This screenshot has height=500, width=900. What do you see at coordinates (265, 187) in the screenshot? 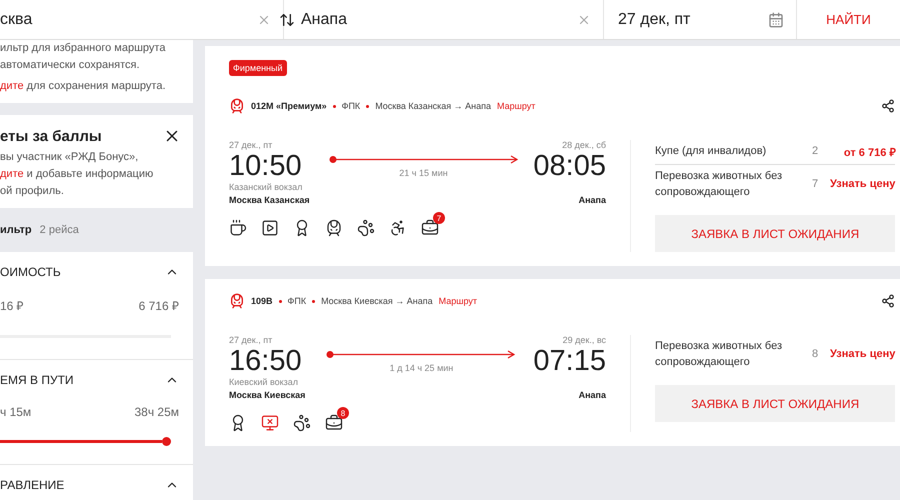
I see `departure-station: Казанский вокзал` at bounding box center [265, 187].